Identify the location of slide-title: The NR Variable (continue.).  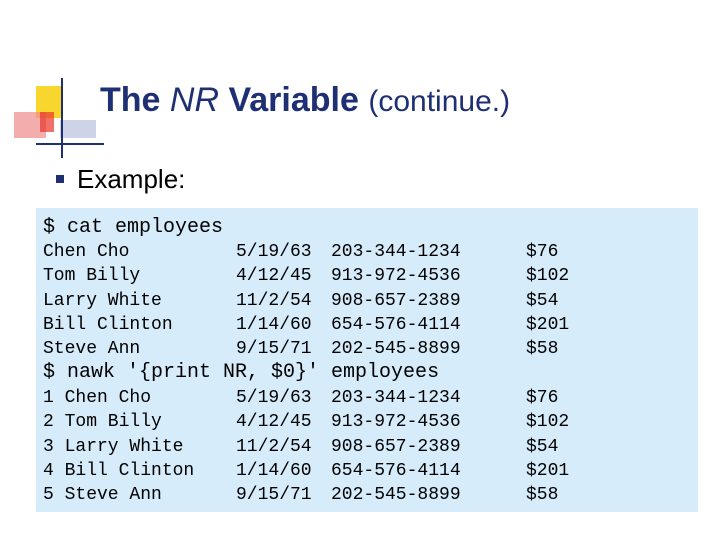
(305, 101).